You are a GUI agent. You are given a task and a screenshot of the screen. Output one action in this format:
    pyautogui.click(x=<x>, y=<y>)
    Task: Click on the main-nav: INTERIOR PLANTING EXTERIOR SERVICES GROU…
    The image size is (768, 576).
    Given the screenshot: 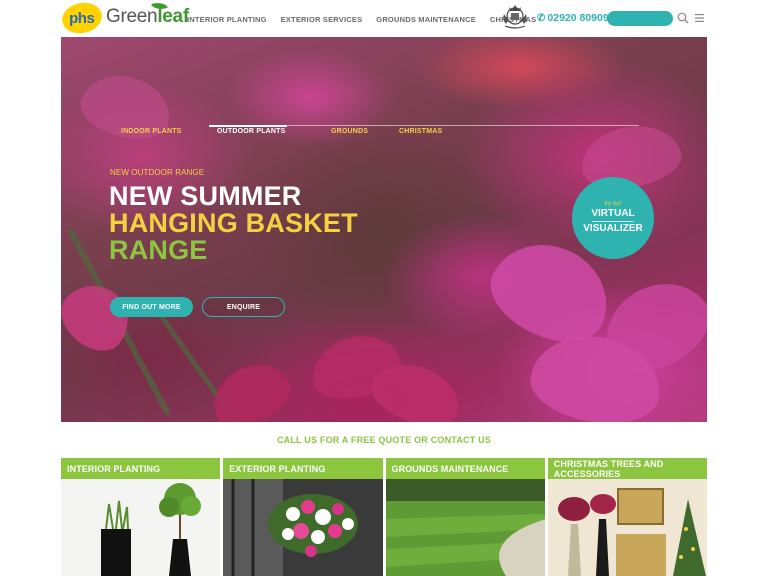 What is the action you would take?
    pyautogui.click(x=368, y=19)
    